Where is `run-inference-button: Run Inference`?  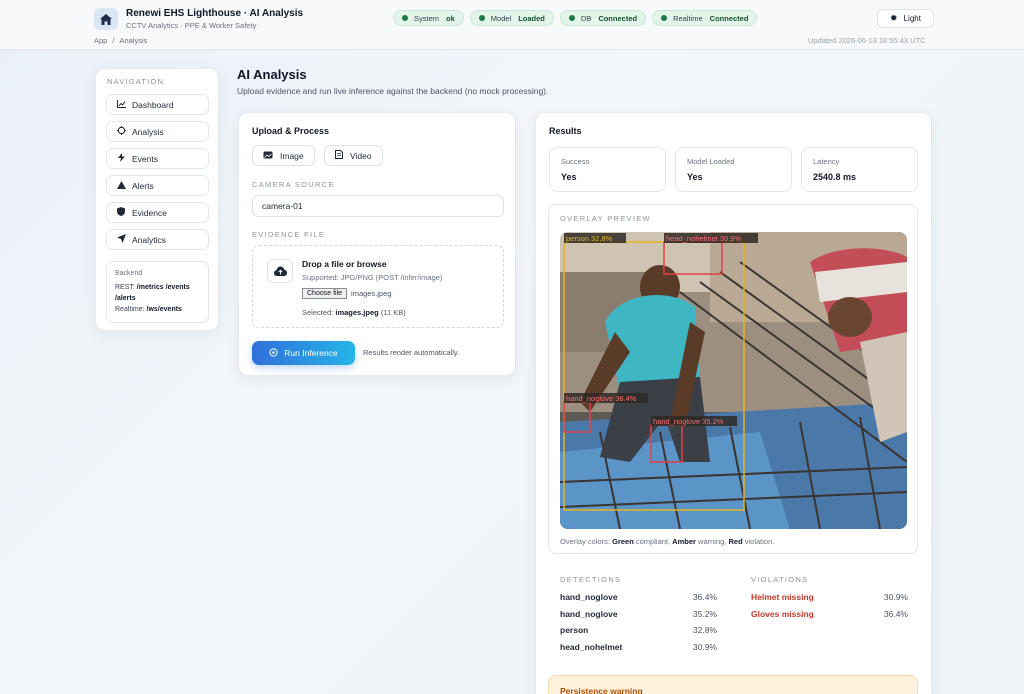 run-inference-button: Run Inference is located at coordinates (303, 353).